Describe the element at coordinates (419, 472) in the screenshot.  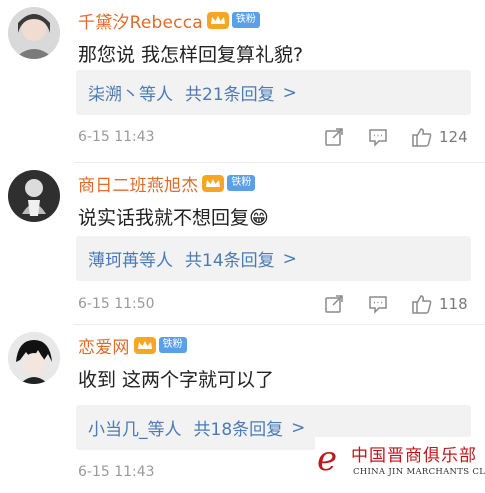
I see `watermark-en-text: CHINA JIN MARCHANTS CLUB` at that location.